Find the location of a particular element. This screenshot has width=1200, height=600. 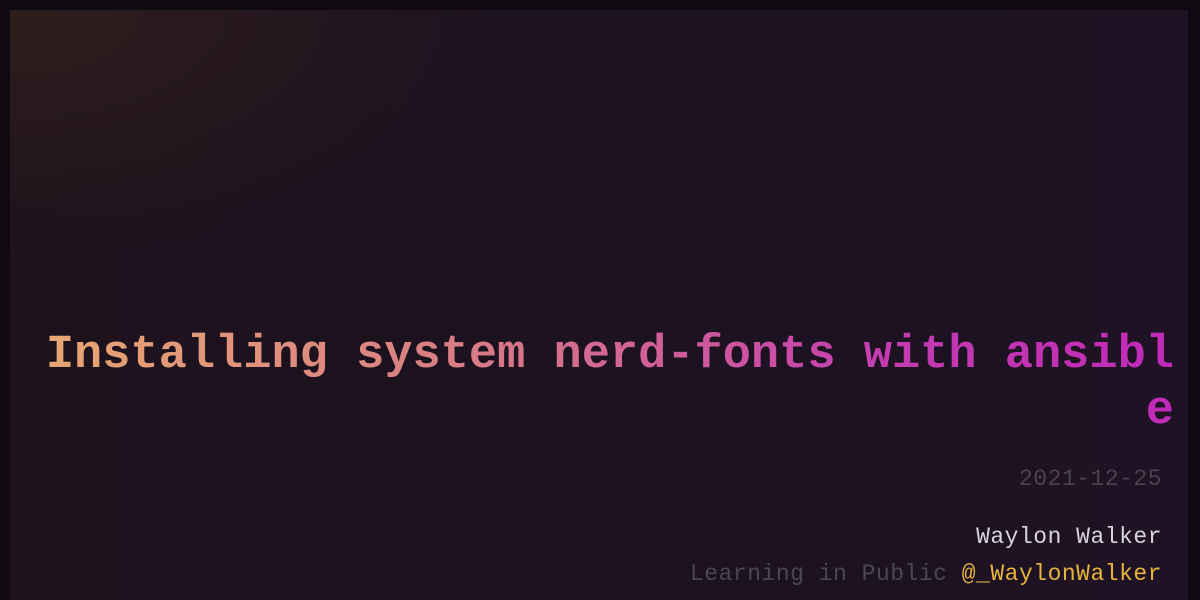

twitter-handle: @_WaylonWalker is located at coordinates (1061, 574).